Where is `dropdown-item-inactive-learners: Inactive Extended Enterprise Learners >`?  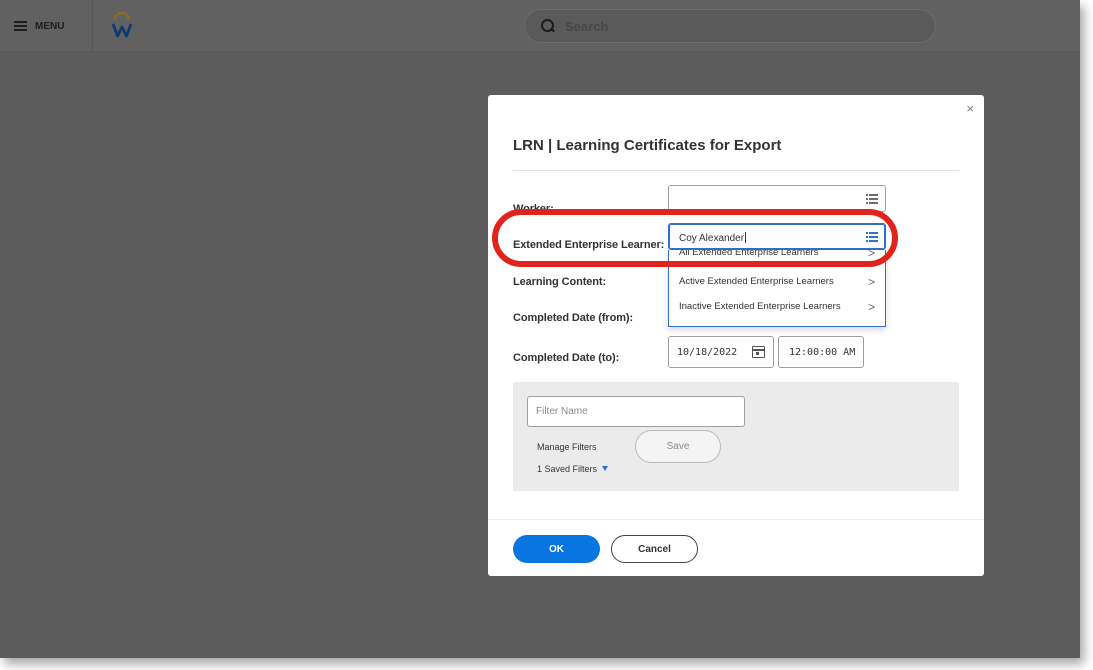
dropdown-item-inactive-learners: Inactive Extended Enterprise Learners > is located at coordinates (777, 307).